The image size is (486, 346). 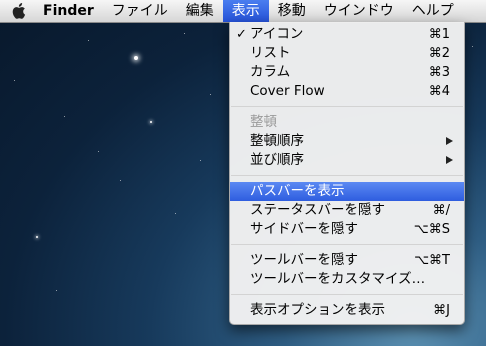 What do you see at coordinates (433, 11) in the screenshot?
I see `menu-help: ヘルプ` at bounding box center [433, 11].